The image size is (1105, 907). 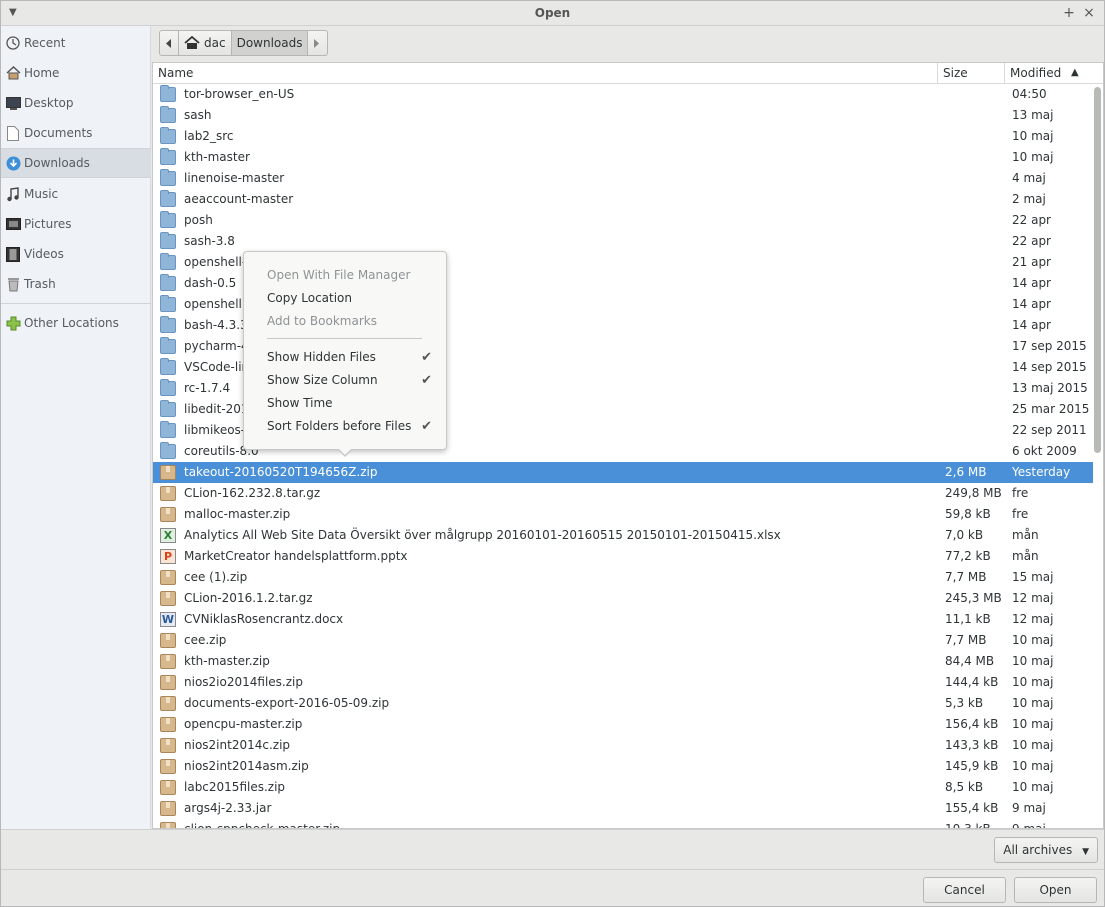 What do you see at coordinates (40, 284) in the screenshot?
I see `sidebar-item-label: Trash` at bounding box center [40, 284].